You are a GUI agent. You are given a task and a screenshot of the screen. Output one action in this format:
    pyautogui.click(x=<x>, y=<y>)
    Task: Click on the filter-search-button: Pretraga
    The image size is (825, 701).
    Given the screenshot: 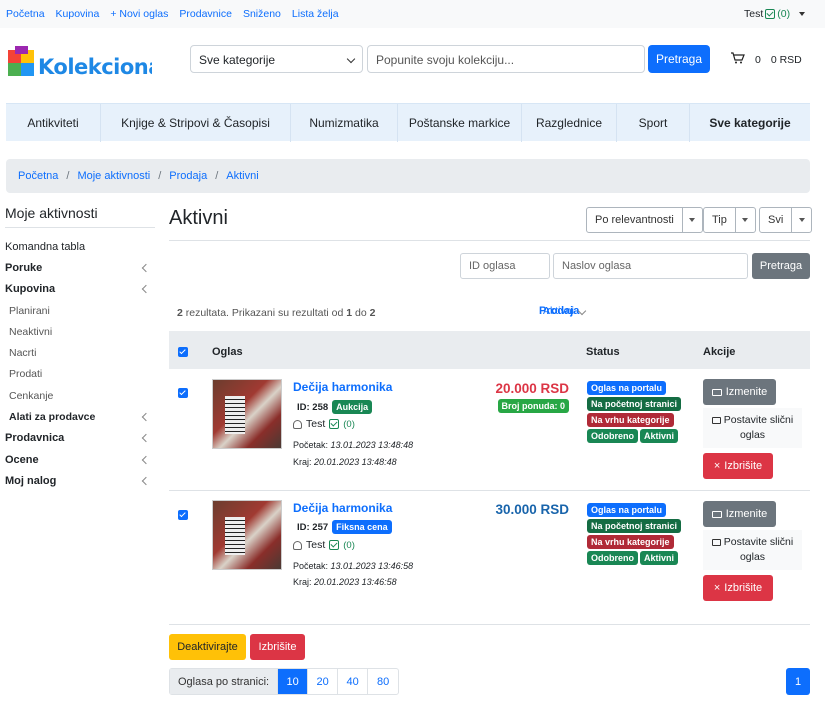 What is the action you would take?
    pyautogui.click(x=781, y=266)
    